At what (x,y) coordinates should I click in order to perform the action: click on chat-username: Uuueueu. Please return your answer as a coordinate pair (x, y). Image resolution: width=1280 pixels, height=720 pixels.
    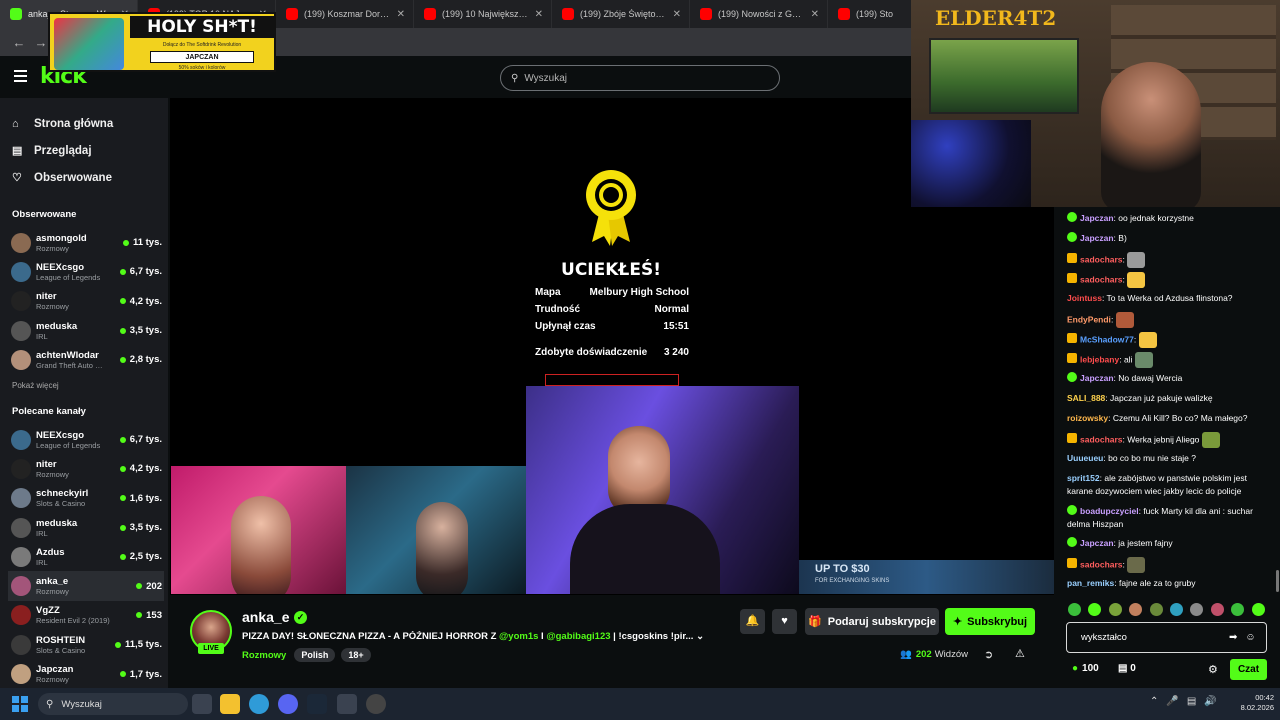
    Looking at the image, I should click on (1085, 458).